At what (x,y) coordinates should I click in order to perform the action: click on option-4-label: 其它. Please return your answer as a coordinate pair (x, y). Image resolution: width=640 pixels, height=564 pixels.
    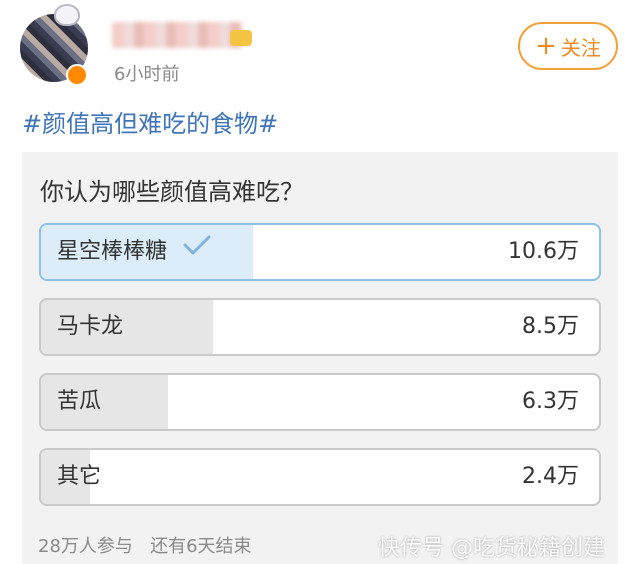
    Looking at the image, I should click on (79, 476).